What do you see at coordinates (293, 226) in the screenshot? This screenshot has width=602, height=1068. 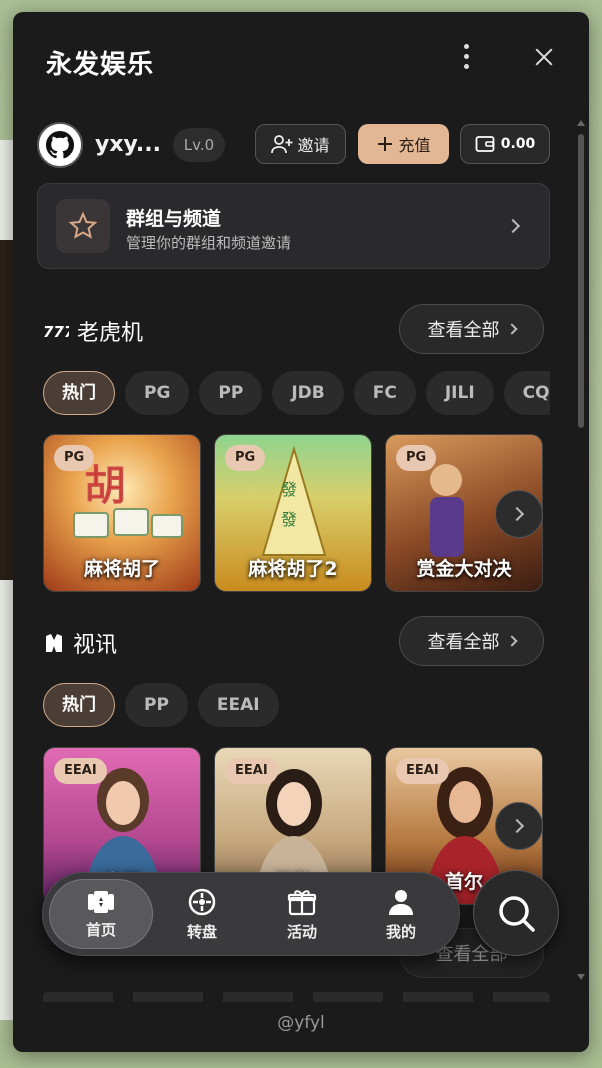 I see `groups-channels-card: 群组与频道 管理你的群组和频道邀请` at bounding box center [293, 226].